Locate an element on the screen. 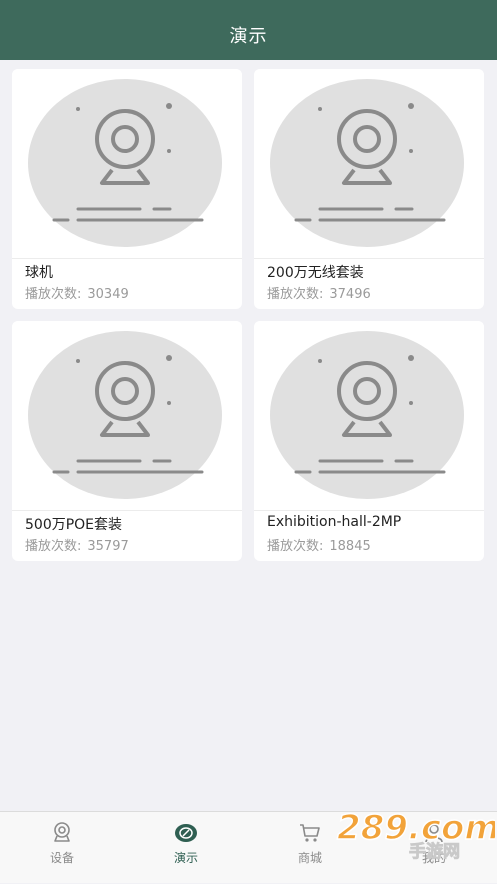  top-bar: 演示 is located at coordinates (248, 30).